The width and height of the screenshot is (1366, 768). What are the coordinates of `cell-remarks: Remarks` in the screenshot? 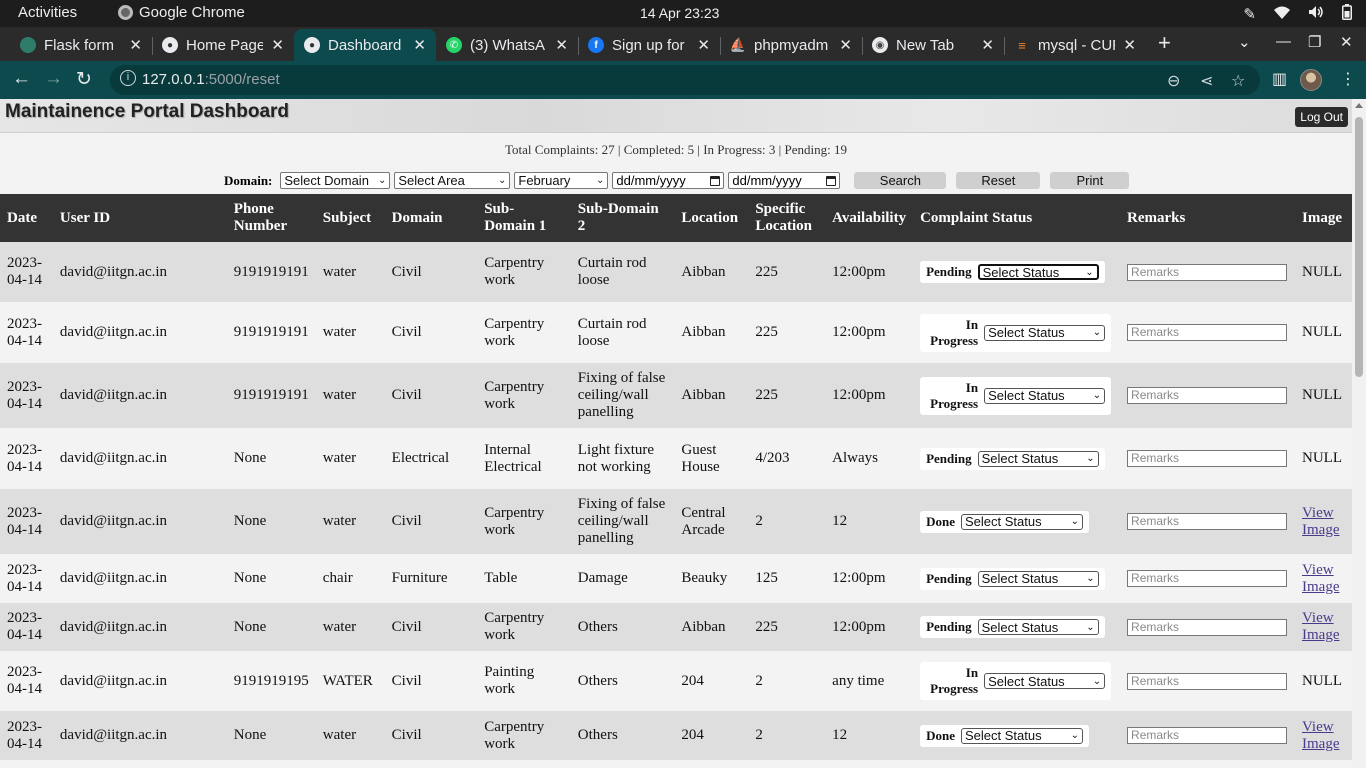 It's located at (1207, 521).